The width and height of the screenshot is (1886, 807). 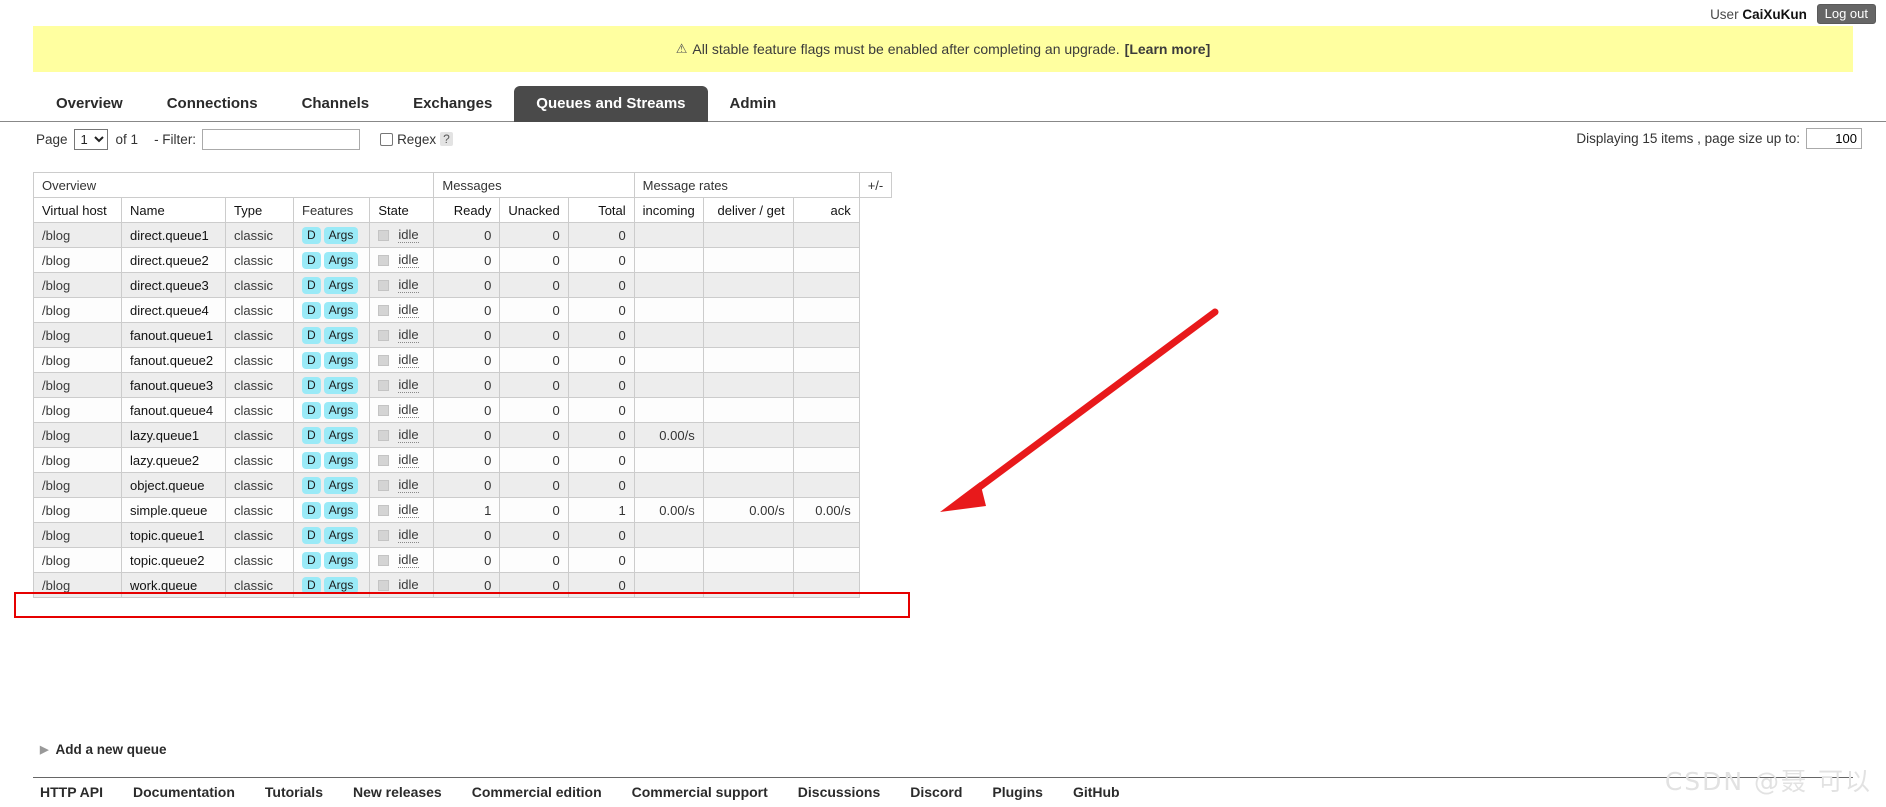 I want to click on state-indicator-icon, so click(x=384, y=310).